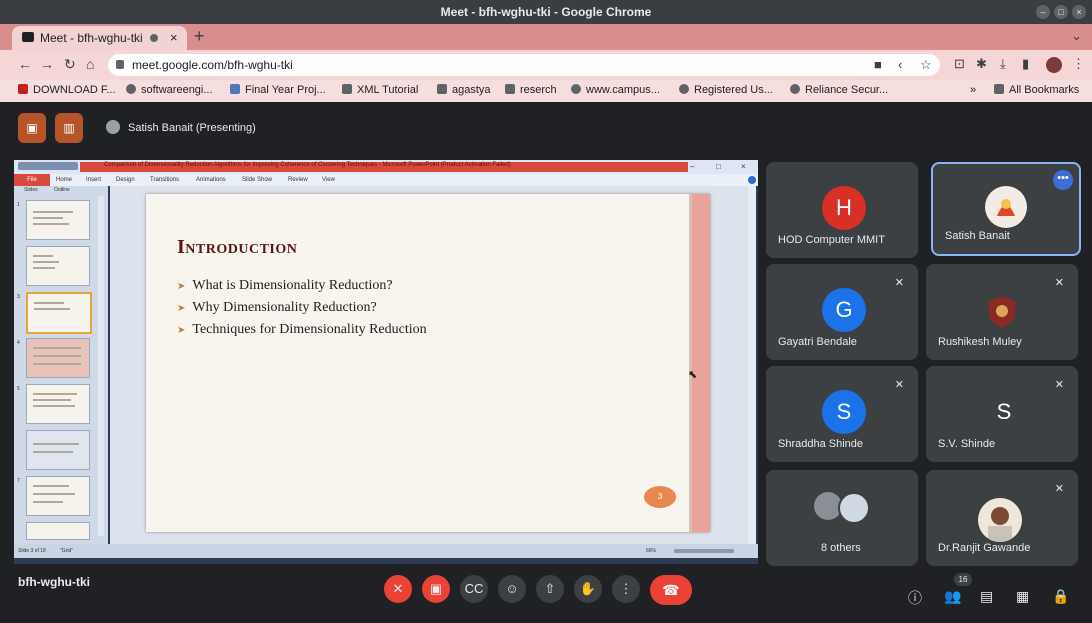 This screenshot has height=623, width=1092. Describe the element at coordinates (1054, 65) in the screenshot. I see `profile-avatar` at that location.